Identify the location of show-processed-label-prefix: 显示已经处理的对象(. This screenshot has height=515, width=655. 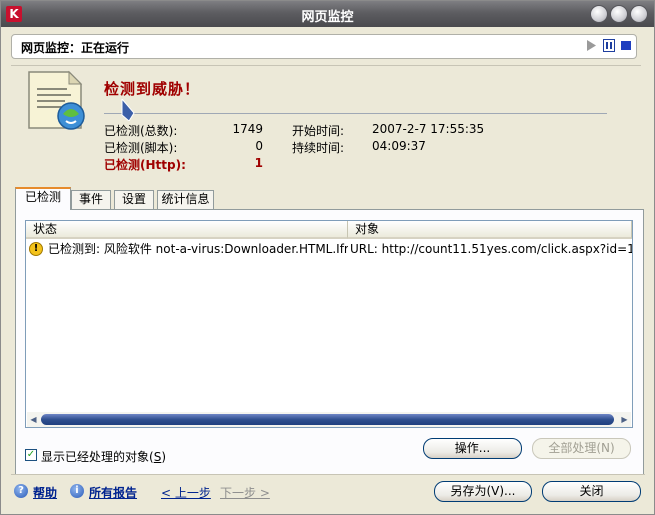
(97, 457).